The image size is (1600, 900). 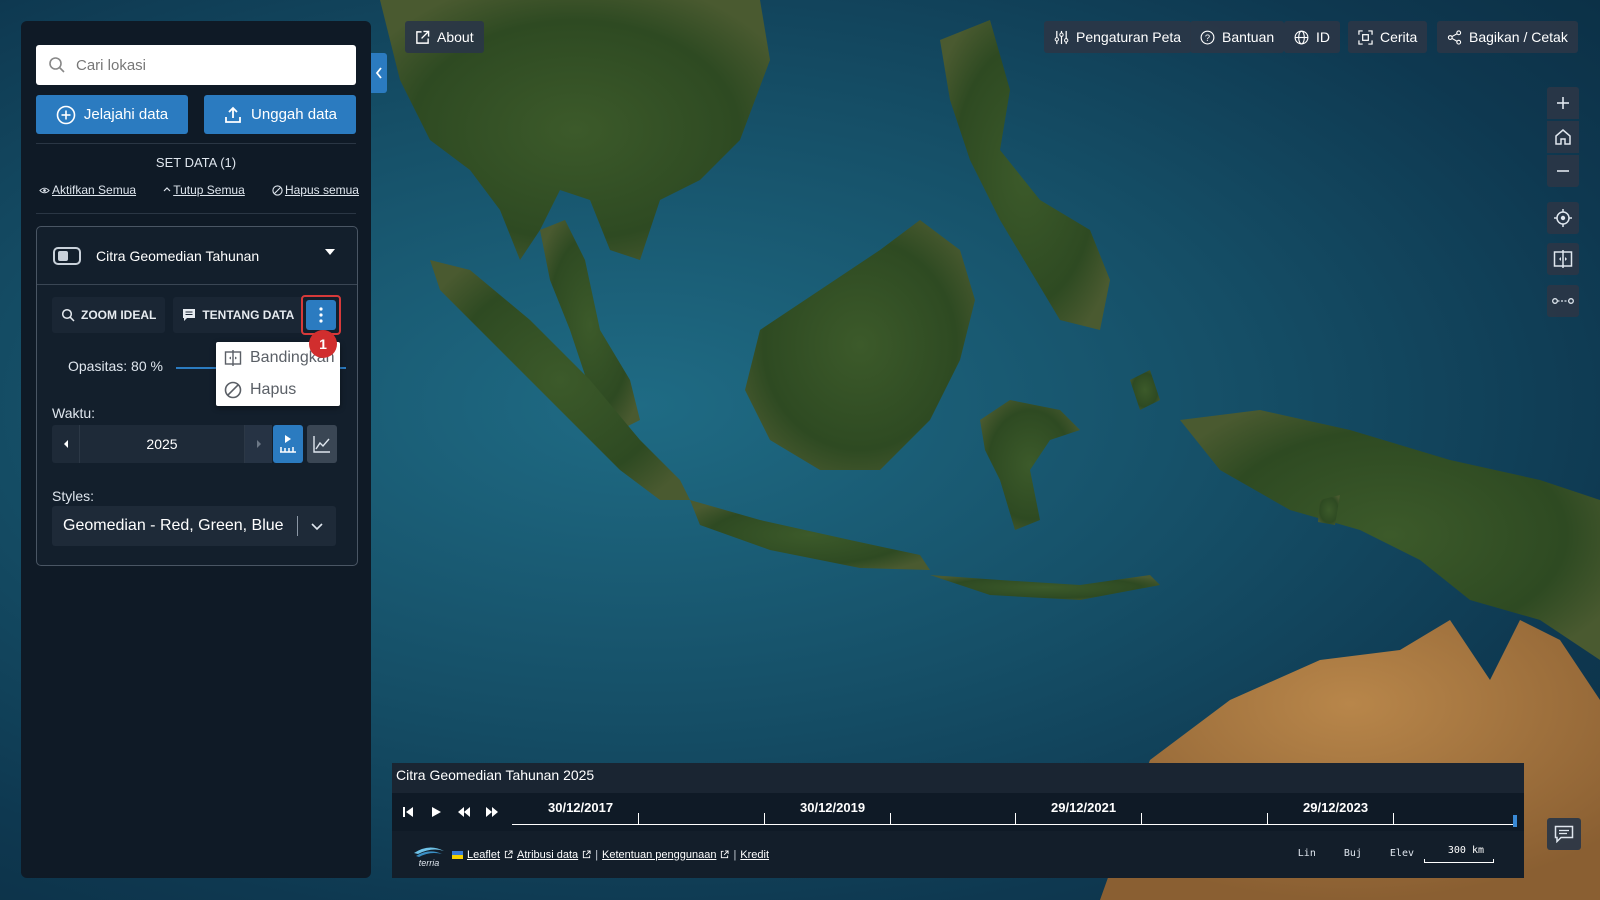 What do you see at coordinates (206, 65) in the screenshot?
I see `search-input` at bounding box center [206, 65].